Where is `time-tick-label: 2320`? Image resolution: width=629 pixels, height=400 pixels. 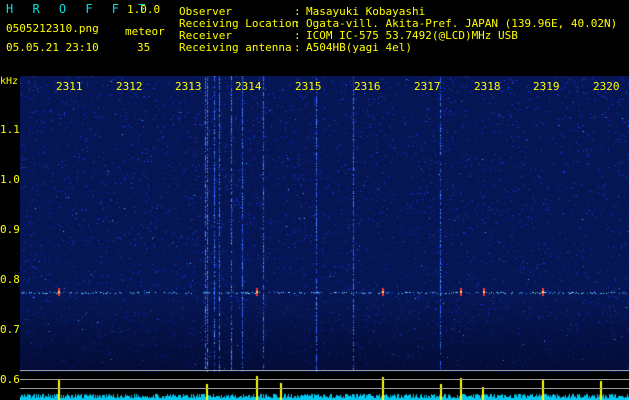 time-tick-label: 2320 is located at coordinates (606, 86).